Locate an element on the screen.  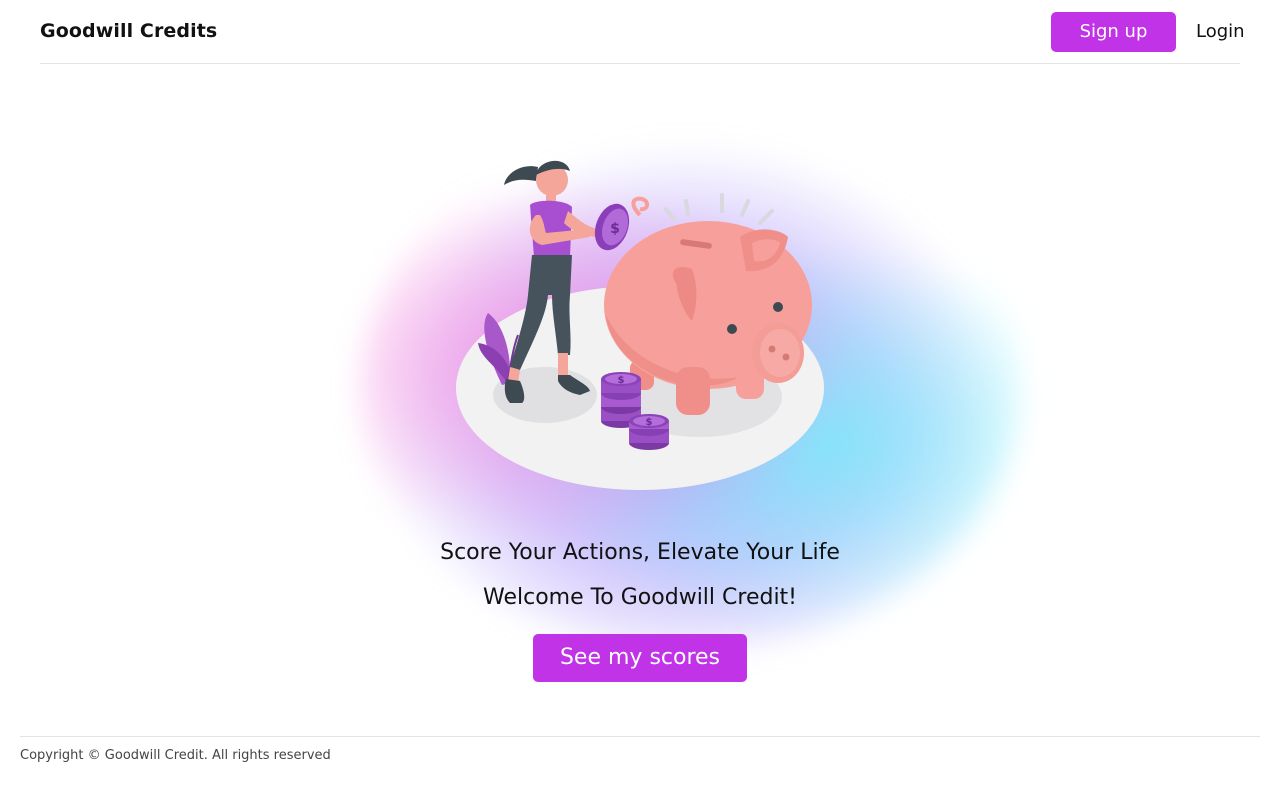
hero-tagline: Score Your Actions, Elevate Your Life is located at coordinates (640, 552).